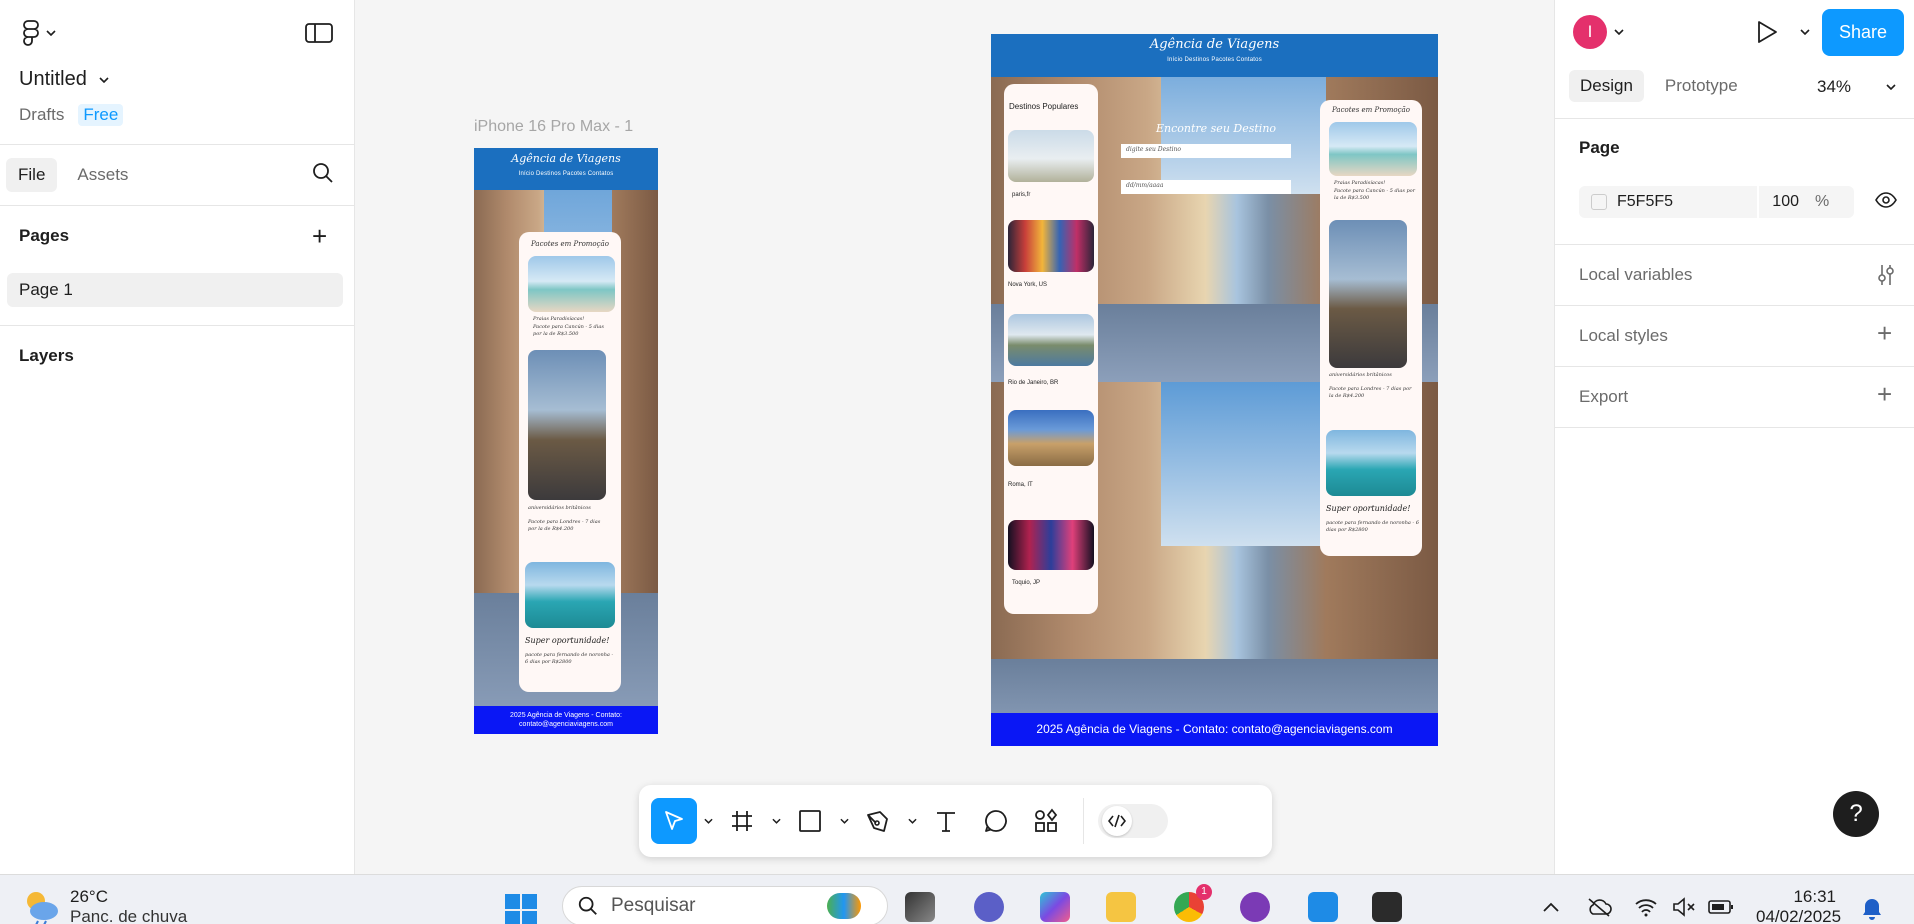 The height and width of the screenshot is (924, 1914). Describe the element at coordinates (1026, 583) in the screenshot. I see `destination-label: Toquio, JP` at that location.